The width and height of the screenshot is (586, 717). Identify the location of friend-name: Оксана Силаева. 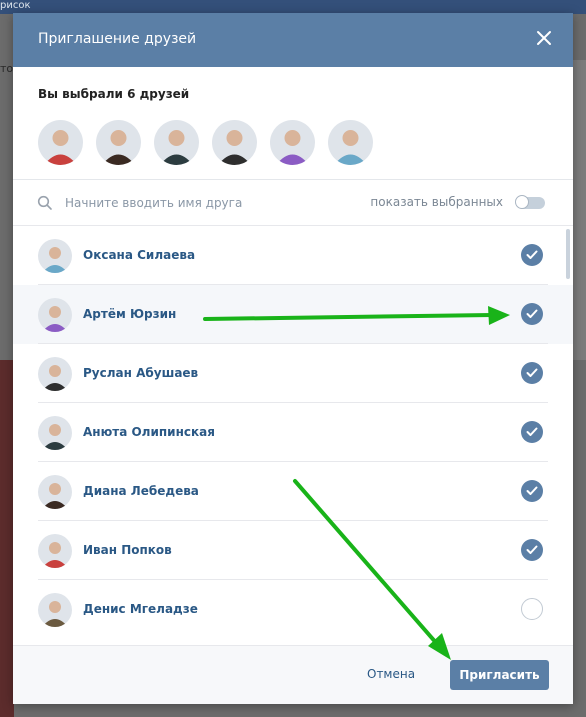
(139, 255).